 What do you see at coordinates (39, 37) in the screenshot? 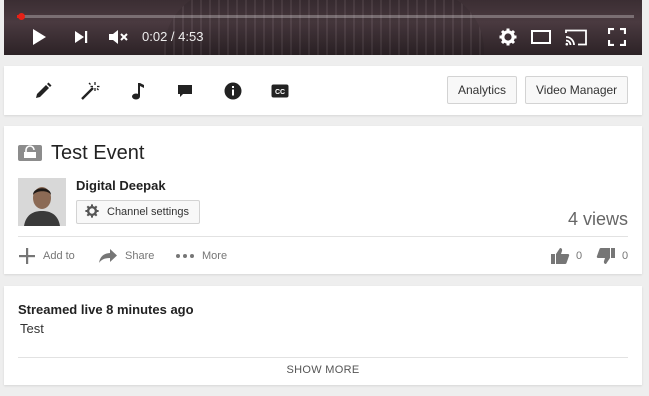
I see `play-icon` at bounding box center [39, 37].